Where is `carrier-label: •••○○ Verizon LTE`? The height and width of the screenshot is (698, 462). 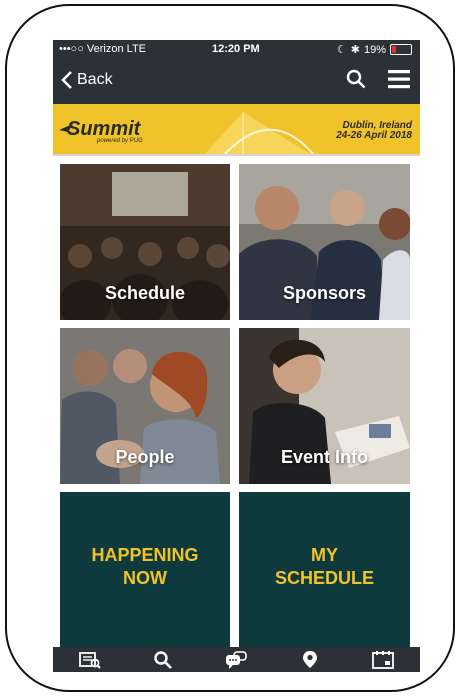 carrier-label: •••○○ Verizon LTE is located at coordinates (103, 49).